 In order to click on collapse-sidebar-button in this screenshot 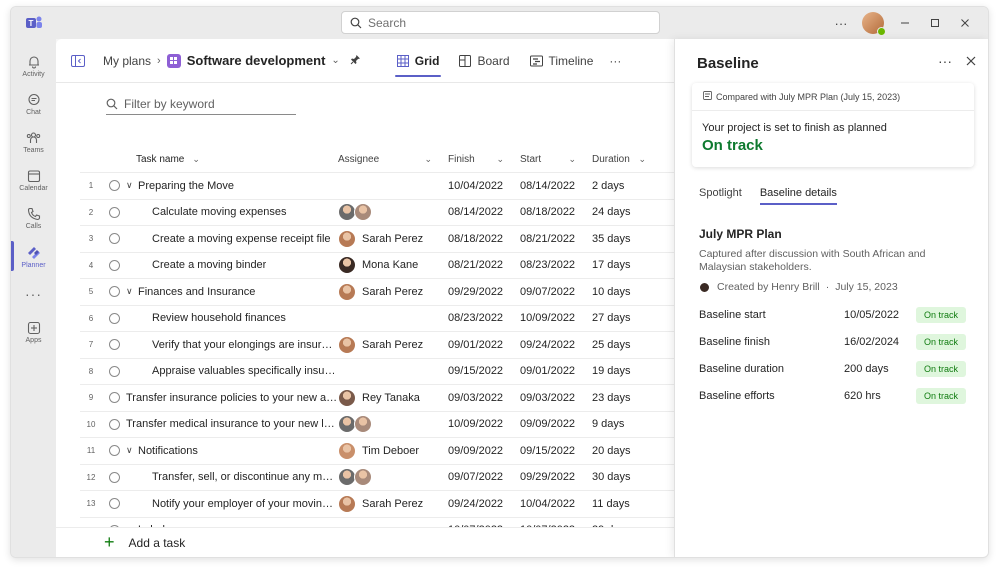, I will do `click(78, 61)`.